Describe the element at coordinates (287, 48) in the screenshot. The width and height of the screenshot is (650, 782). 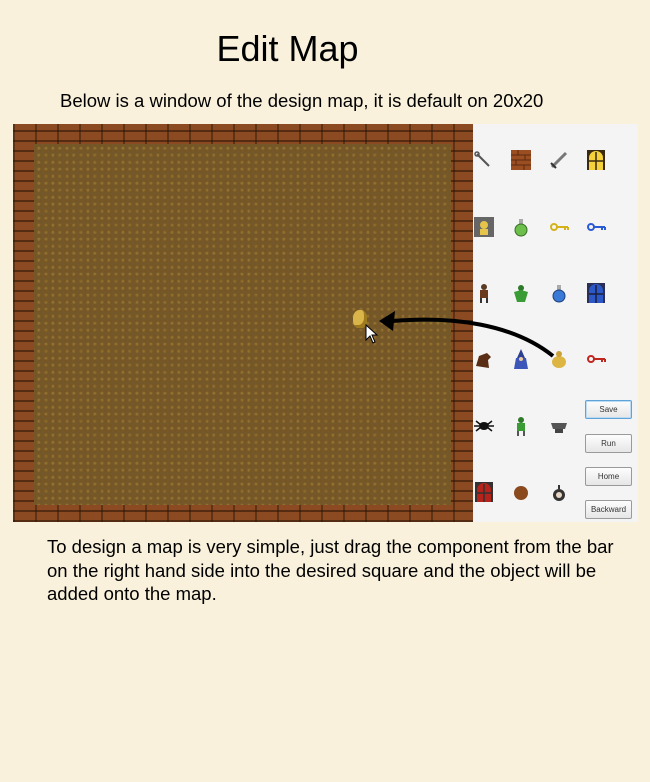
I see `page-title: Edit Map` at that location.